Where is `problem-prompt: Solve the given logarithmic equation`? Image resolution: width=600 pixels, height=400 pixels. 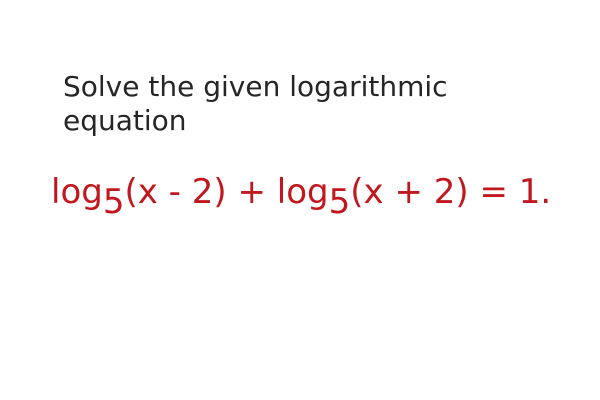 problem-prompt: Solve the given logarithmic equation is located at coordinates (298, 104).